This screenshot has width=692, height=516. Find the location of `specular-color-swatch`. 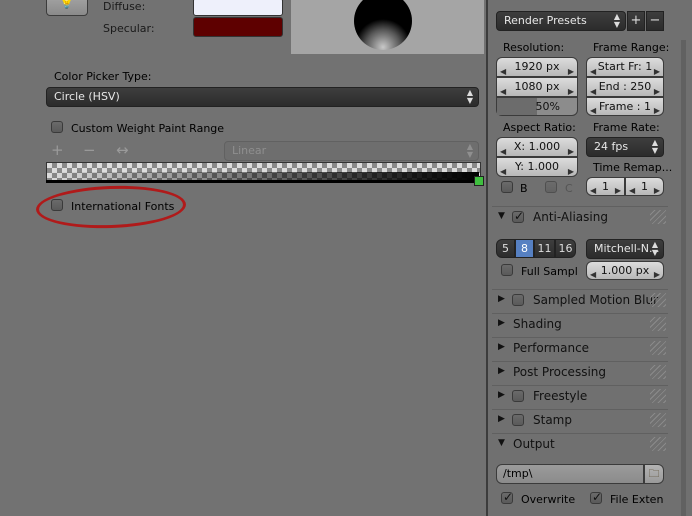

specular-color-swatch is located at coordinates (238, 27).